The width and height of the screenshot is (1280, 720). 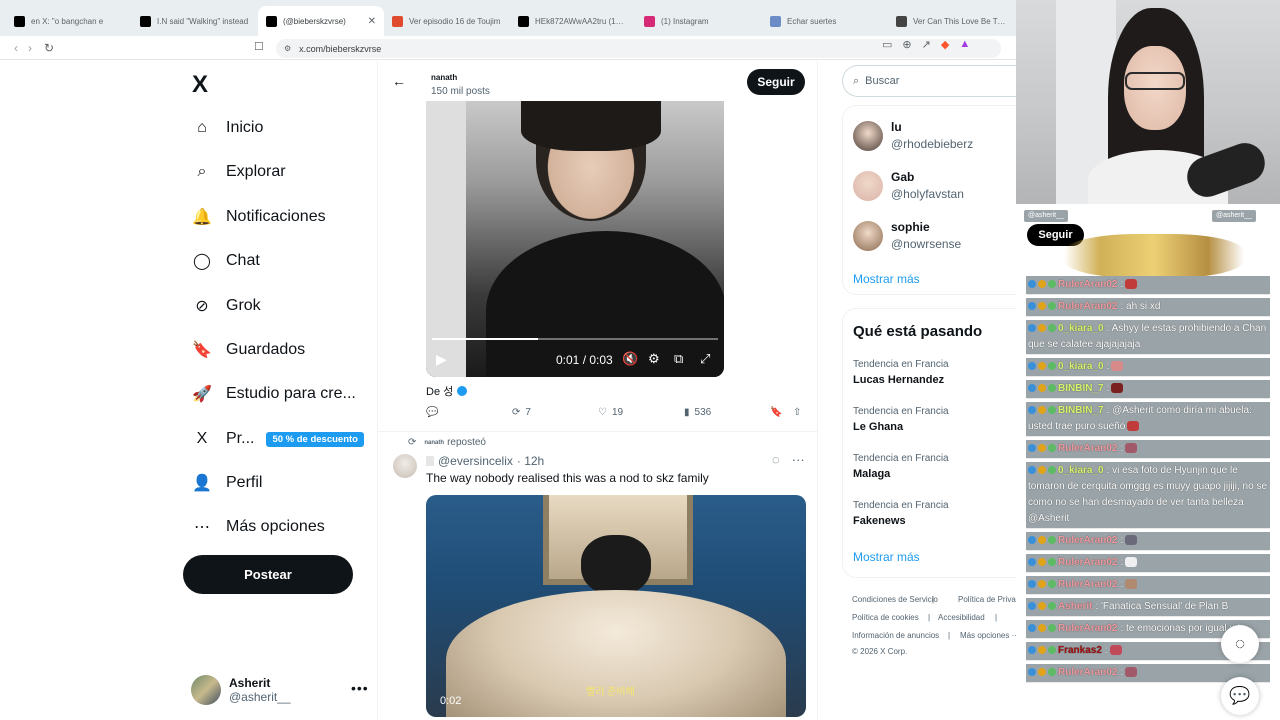 I want to click on bookmark-button: 🔖, so click(x=776, y=412).